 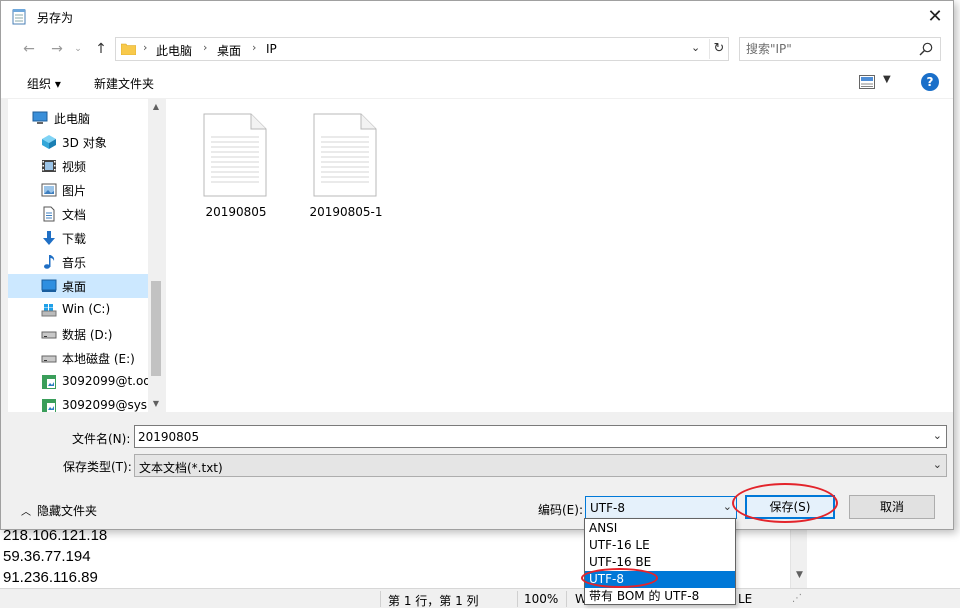 I want to click on new-folder-button: 新建文件夹, so click(x=124, y=83).